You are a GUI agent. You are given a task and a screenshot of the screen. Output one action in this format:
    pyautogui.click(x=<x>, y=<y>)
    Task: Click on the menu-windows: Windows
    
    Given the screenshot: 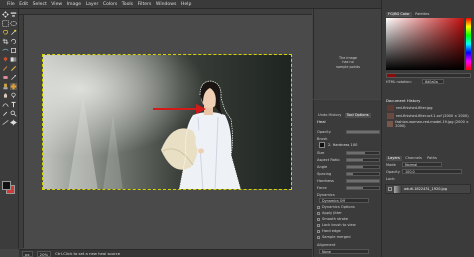 What is the action you would take?
    pyautogui.click(x=166, y=4)
    